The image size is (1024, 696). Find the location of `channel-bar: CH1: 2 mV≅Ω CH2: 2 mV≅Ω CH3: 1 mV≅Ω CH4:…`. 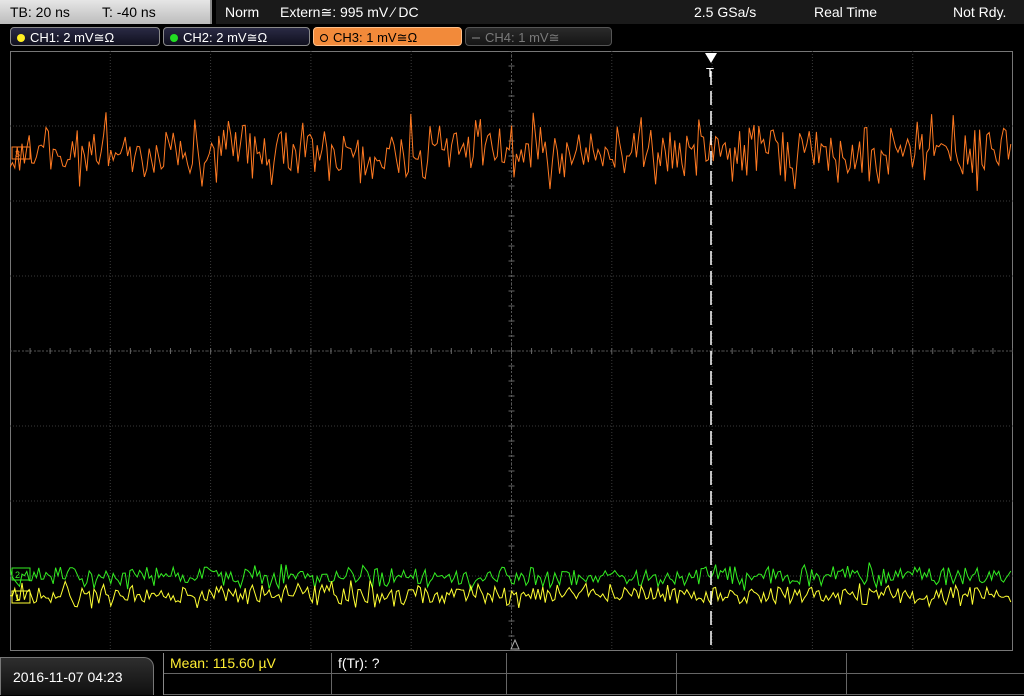

channel-bar: CH1: 2 mV≅Ω CH2: 2 mV≅Ω CH3: 1 mV≅Ω CH4:… is located at coordinates (512, 37).